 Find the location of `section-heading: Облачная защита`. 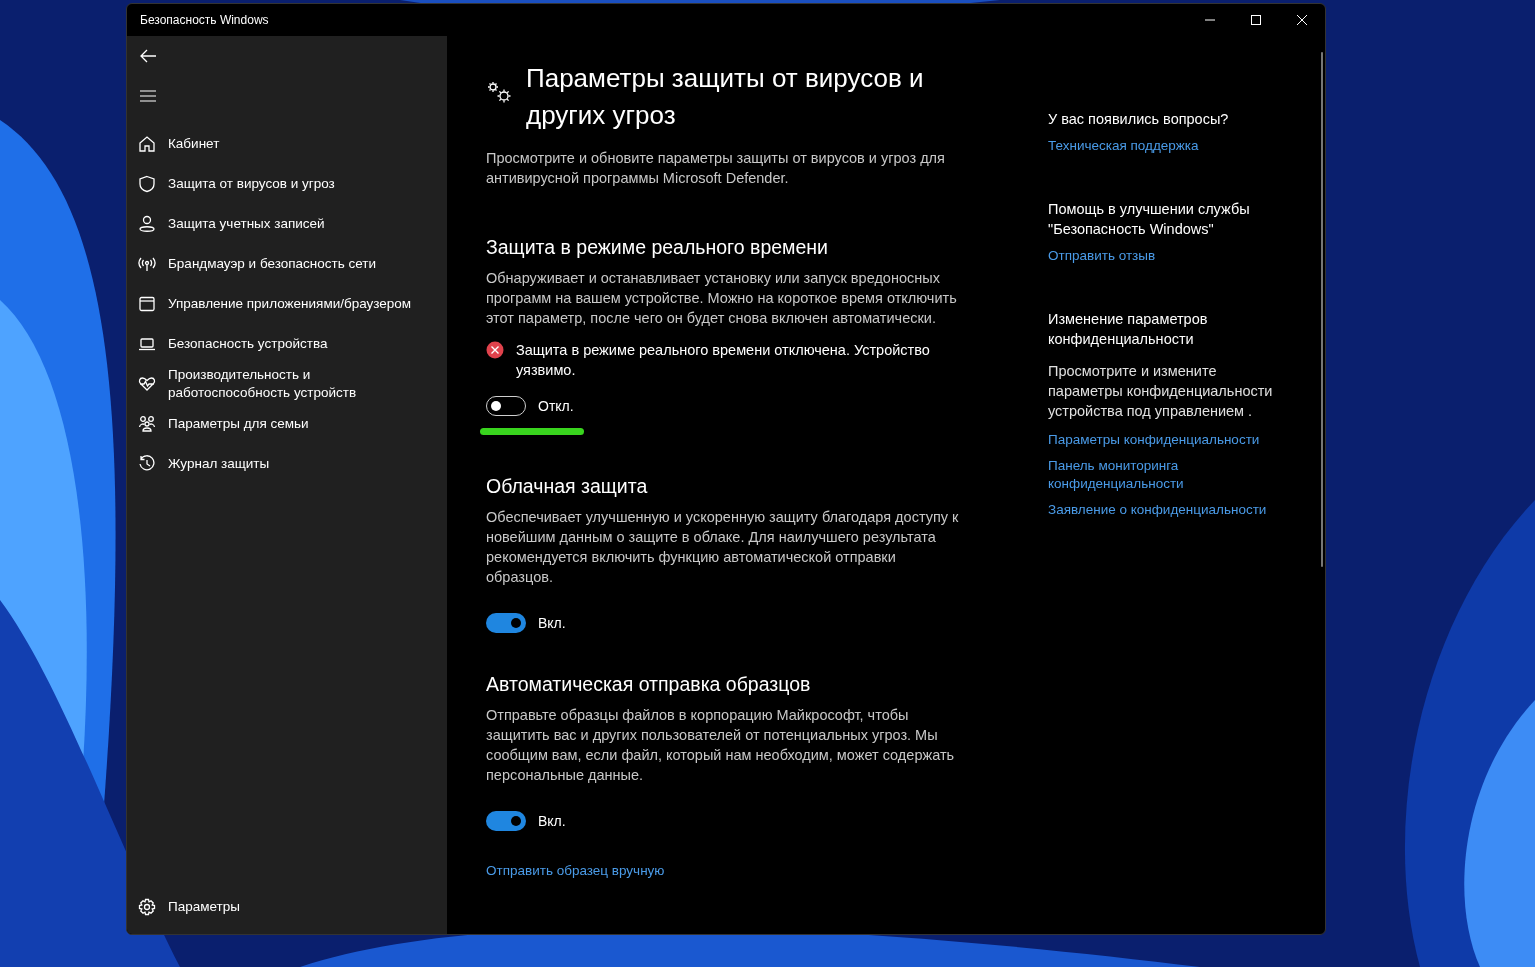

section-heading: Облачная защита is located at coordinates (567, 486).